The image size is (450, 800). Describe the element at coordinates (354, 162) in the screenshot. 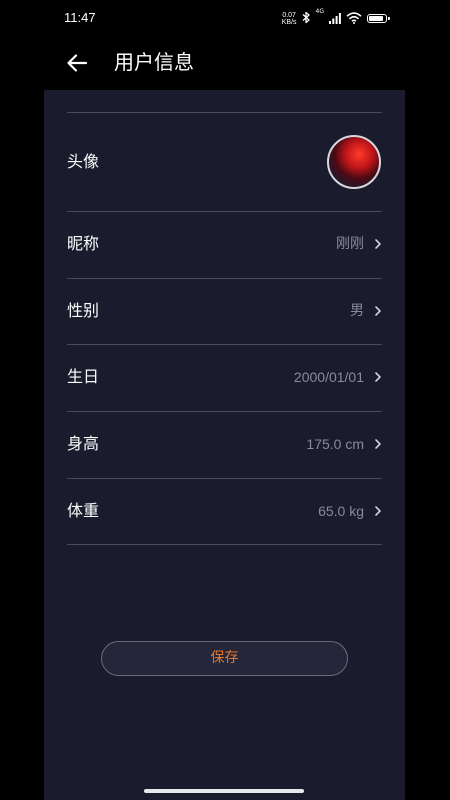

I see `avatar` at that location.